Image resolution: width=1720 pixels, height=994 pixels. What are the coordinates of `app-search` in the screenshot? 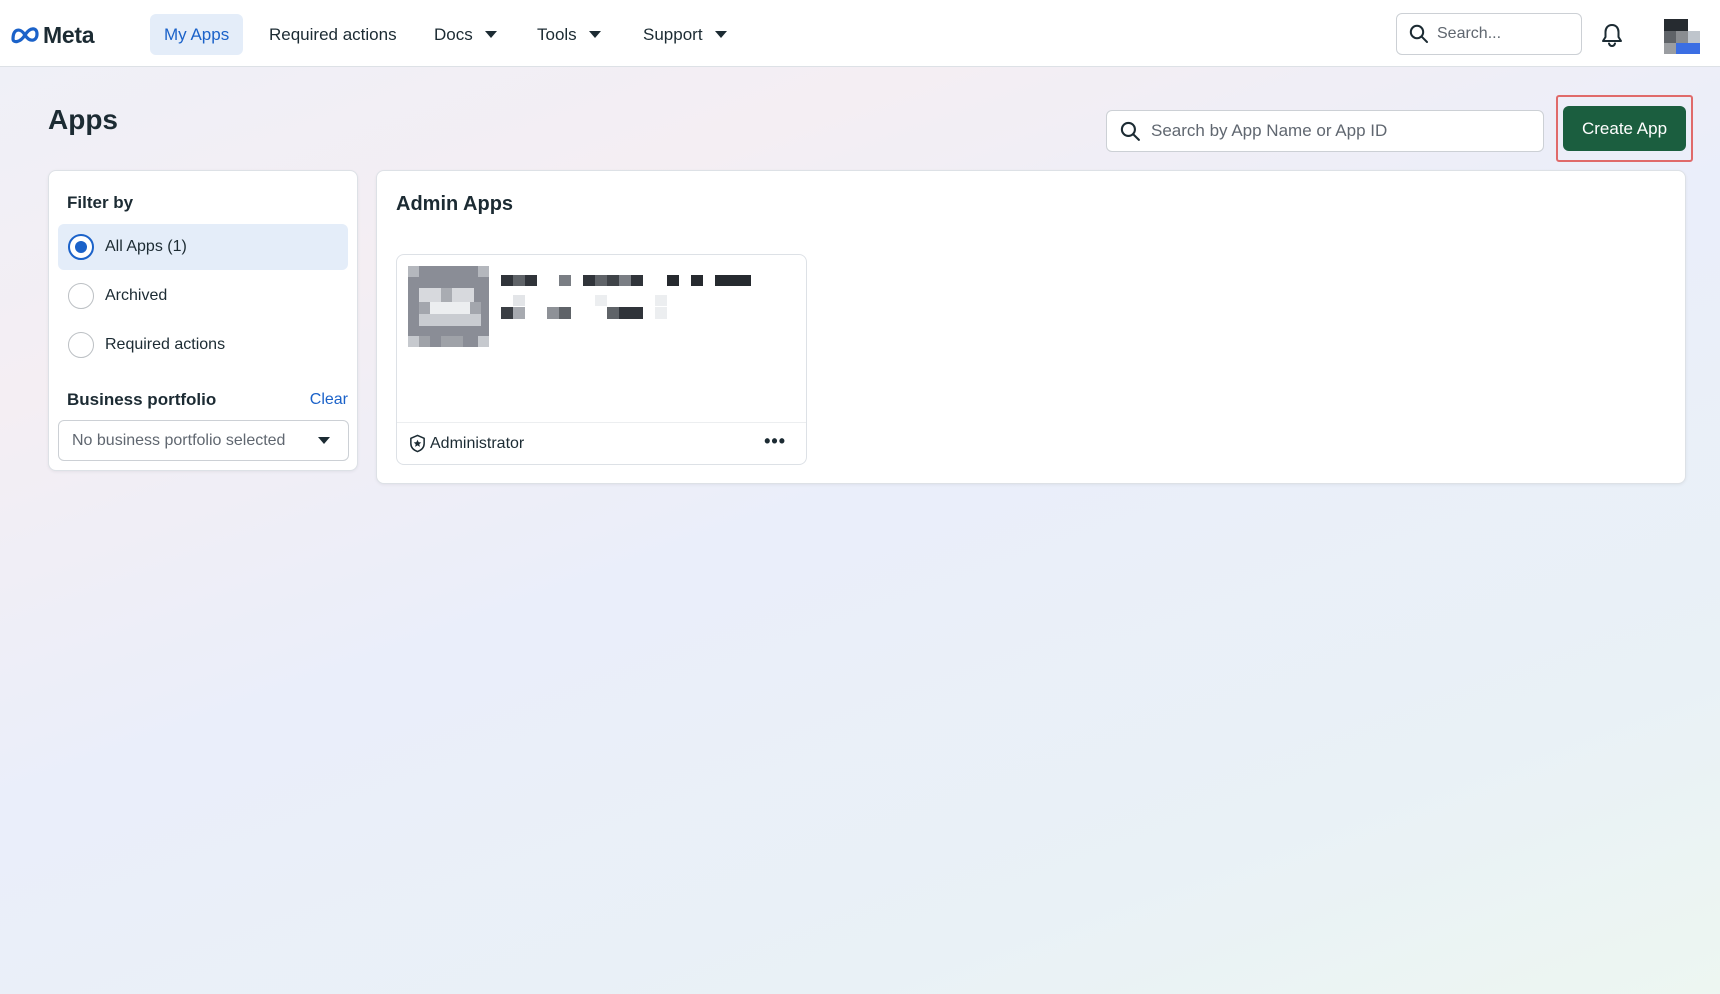 It's located at (1325, 131).